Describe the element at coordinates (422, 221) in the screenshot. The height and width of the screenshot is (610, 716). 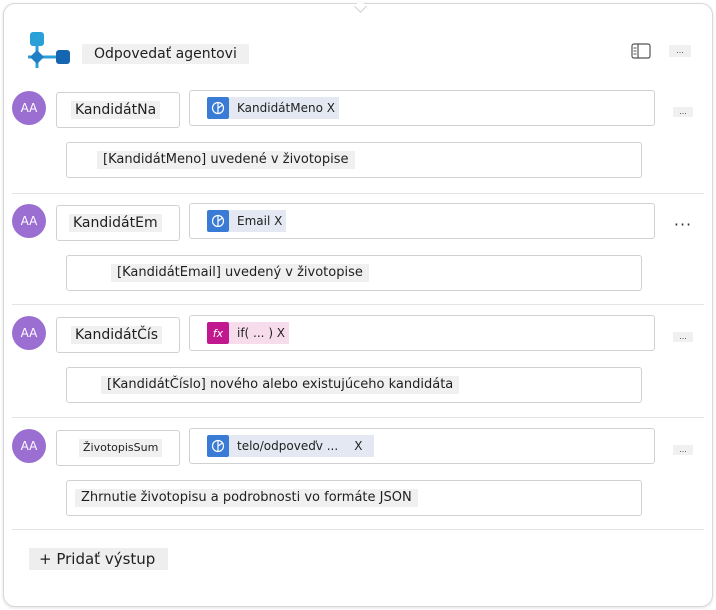
I see `output-value-field: Email X` at that location.